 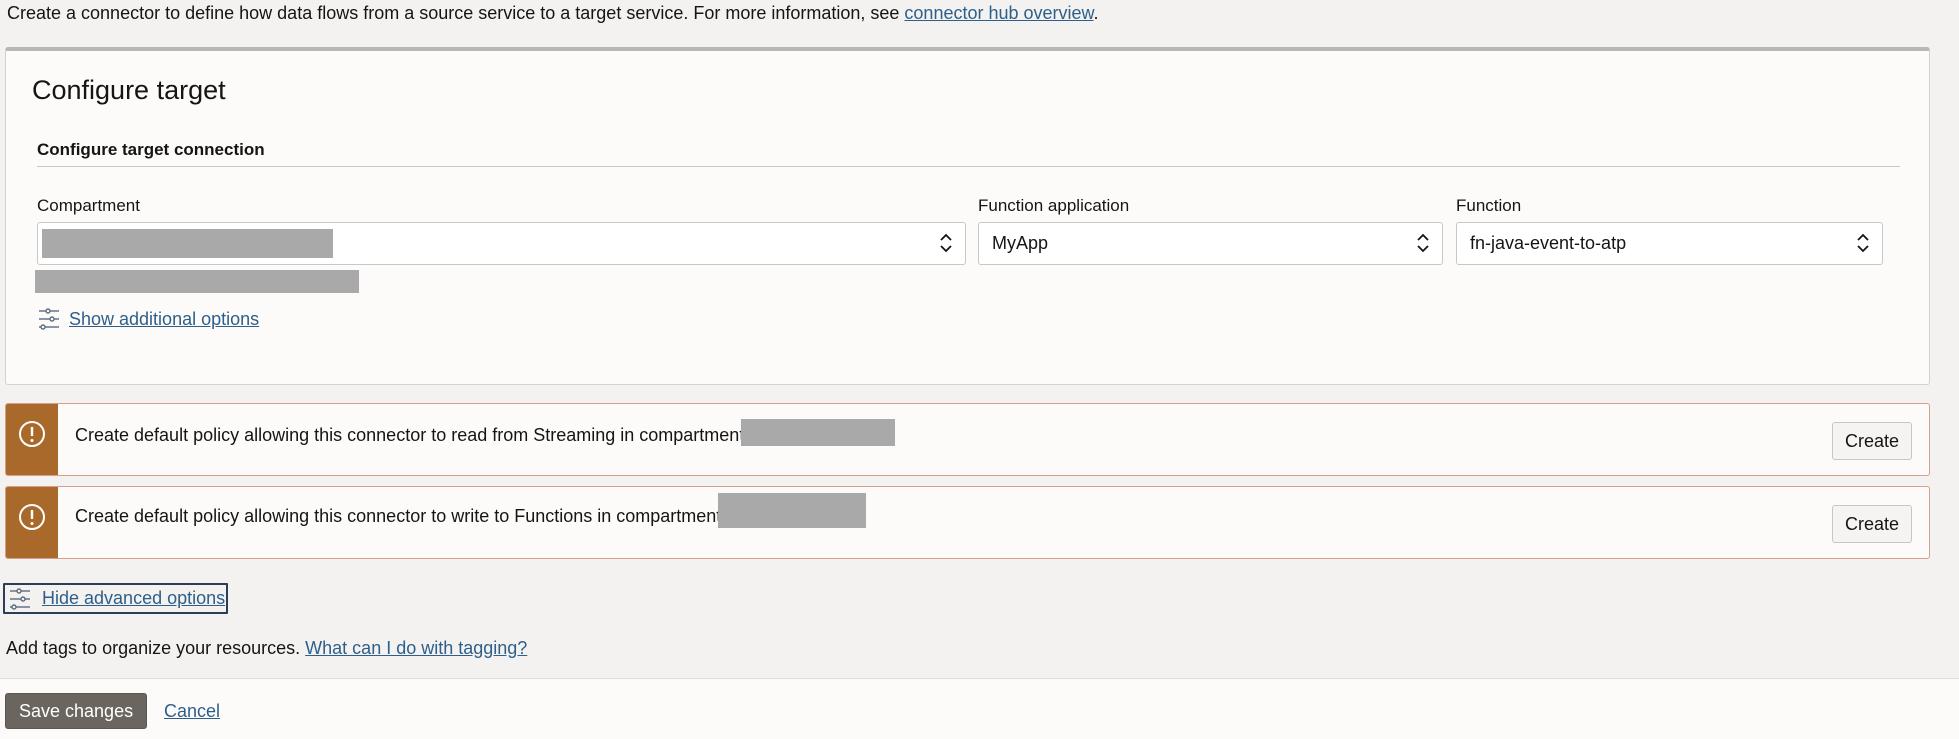 I want to click on function-value: fn-java-event-to-atp, so click(x=1548, y=243).